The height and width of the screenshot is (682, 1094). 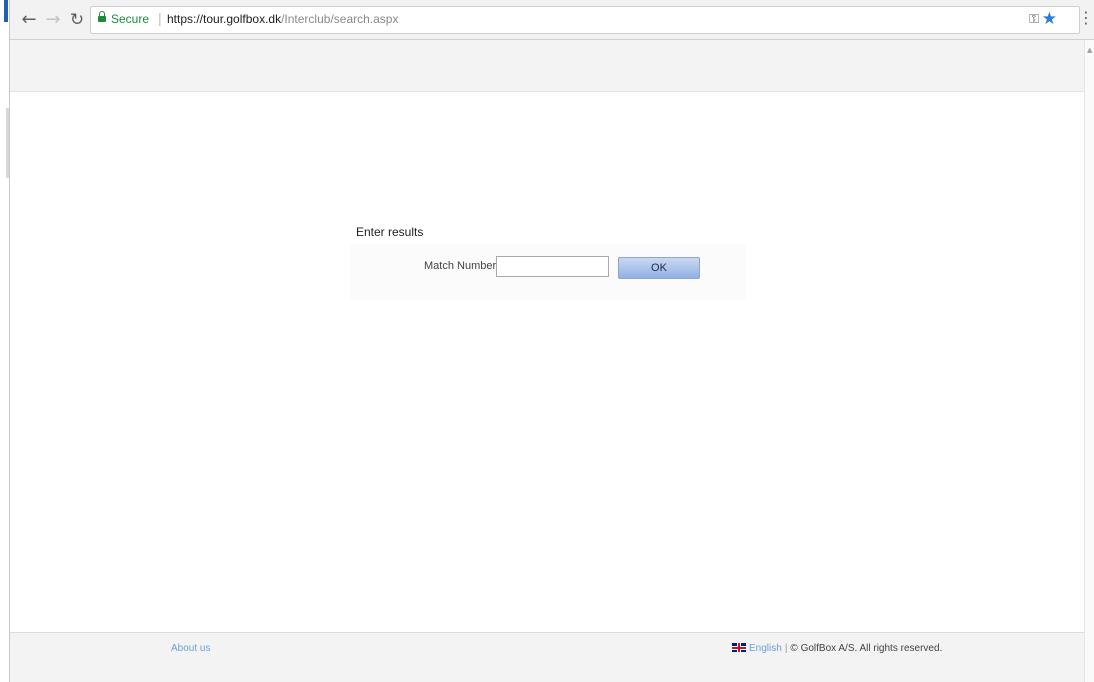 I want to click on ok-button: OK, so click(x=659, y=268).